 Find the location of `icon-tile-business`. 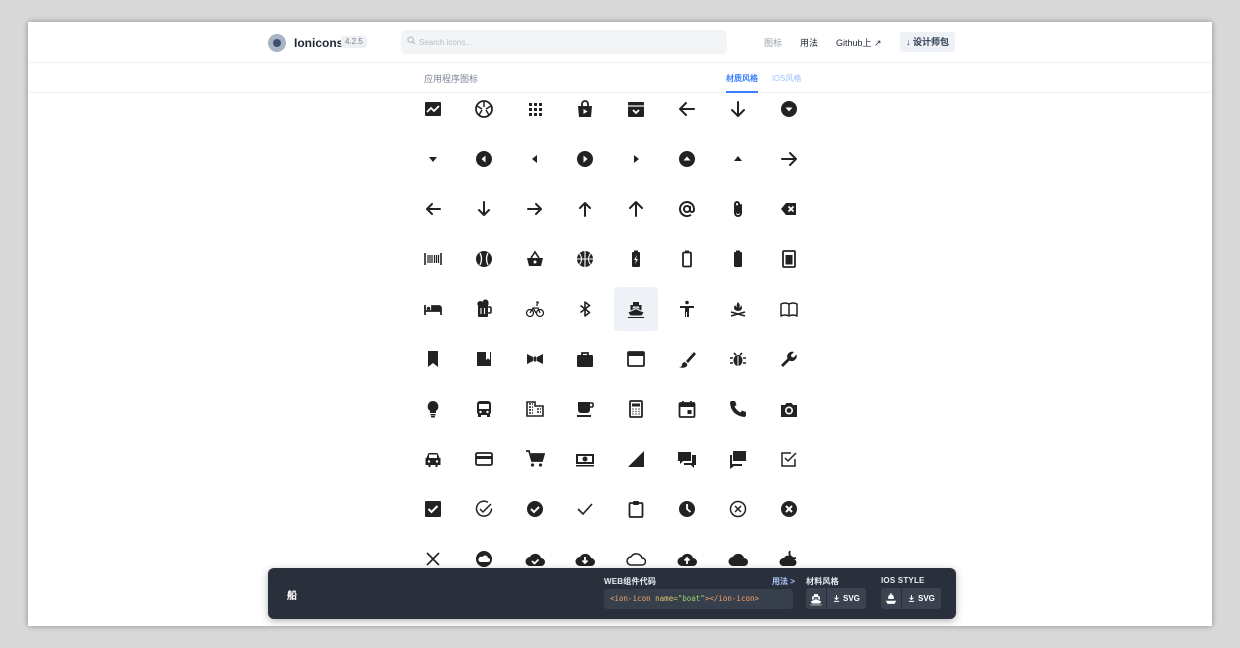

icon-tile-business is located at coordinates (535, 409).